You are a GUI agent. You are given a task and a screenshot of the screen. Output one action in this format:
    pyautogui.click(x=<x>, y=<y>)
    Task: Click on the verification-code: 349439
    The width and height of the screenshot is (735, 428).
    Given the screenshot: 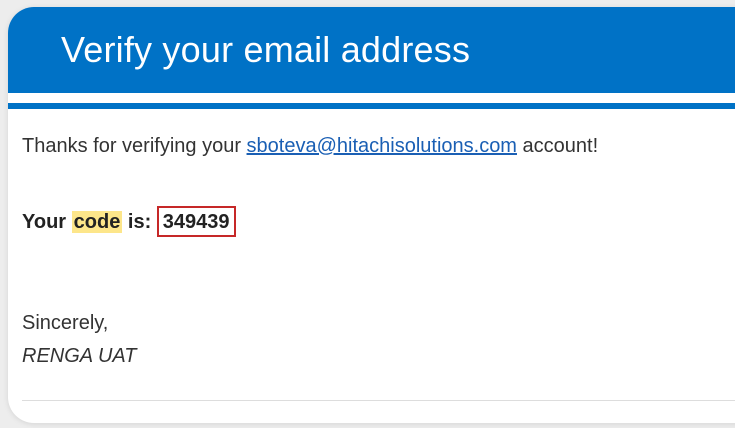 What is the action you would take?
    pyautogui.click(x=196, y=221)
    